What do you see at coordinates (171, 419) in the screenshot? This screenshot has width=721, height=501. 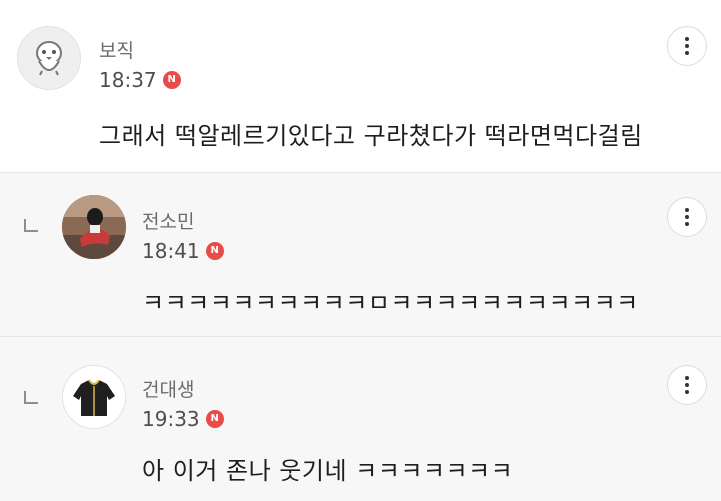 I see `comment-time: 19:33` at bounding box center [171, 419].